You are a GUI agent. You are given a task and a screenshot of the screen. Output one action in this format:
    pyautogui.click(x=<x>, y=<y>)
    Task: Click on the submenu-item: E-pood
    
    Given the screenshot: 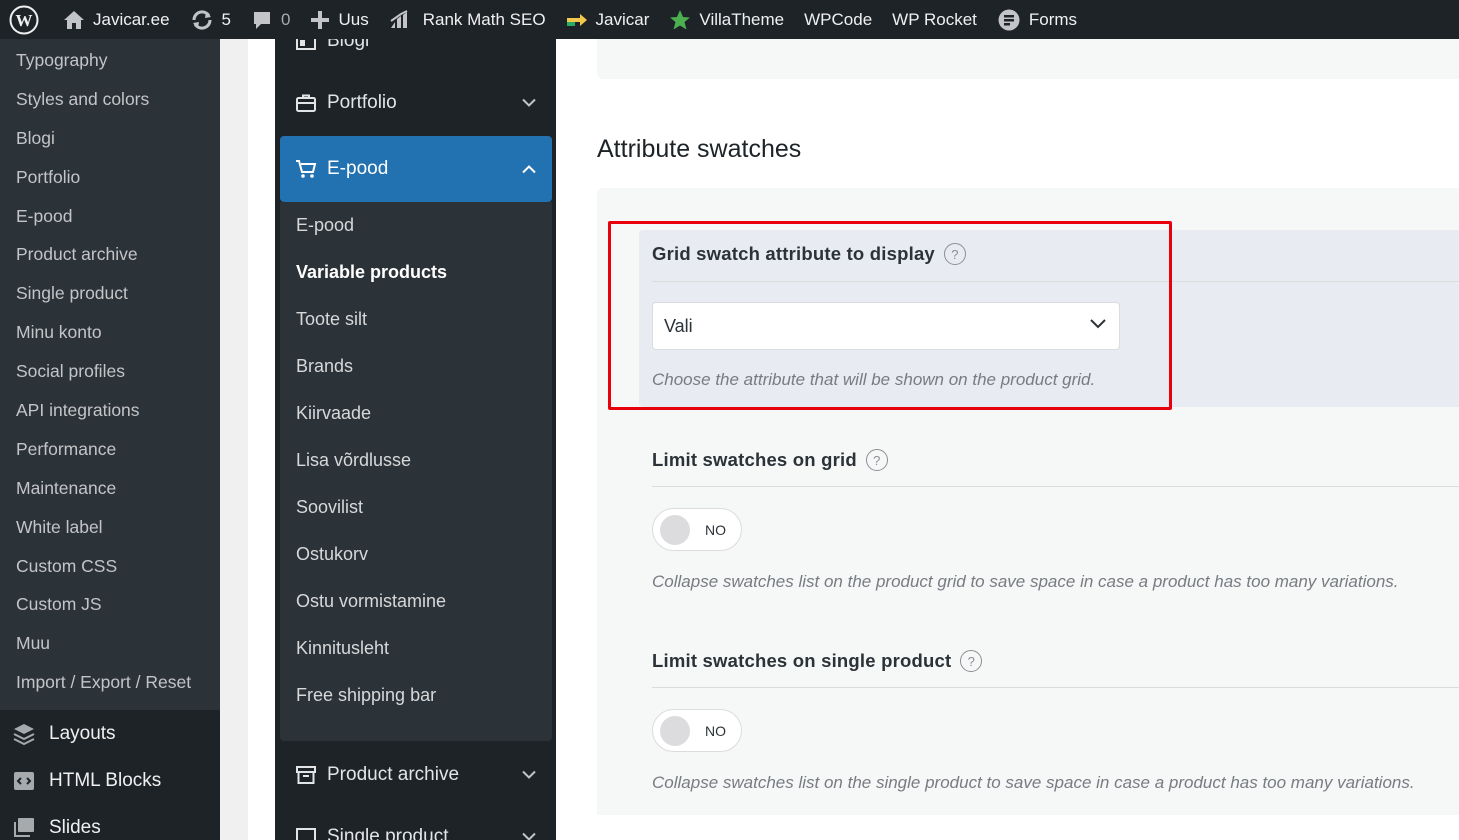 What is the action you would take?
    pyautogui.click(x=110, y=216)
    